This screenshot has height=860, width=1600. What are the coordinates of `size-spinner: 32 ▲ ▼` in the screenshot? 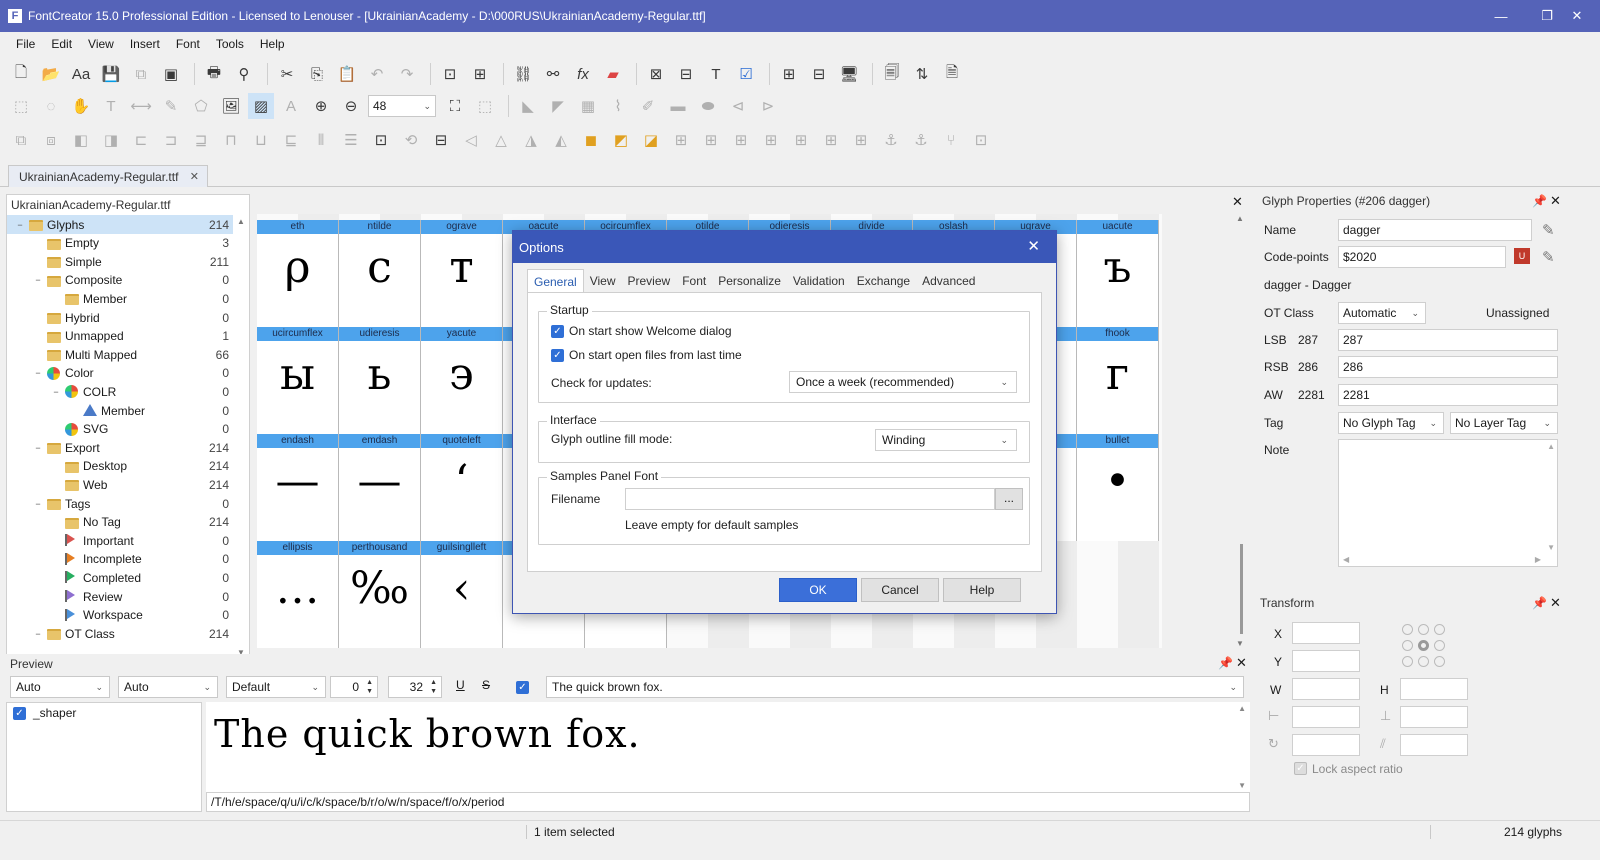 It's located at (415, 687).